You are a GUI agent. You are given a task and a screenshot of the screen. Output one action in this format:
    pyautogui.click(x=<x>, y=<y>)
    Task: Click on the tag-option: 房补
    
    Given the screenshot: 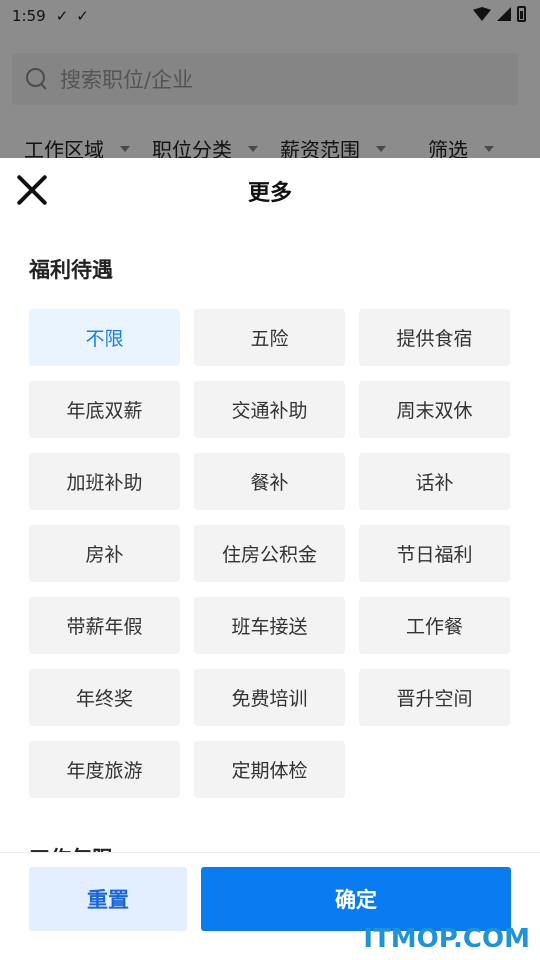 What is the action you would take?
    pyautogui.click(x=104, y=553)
    